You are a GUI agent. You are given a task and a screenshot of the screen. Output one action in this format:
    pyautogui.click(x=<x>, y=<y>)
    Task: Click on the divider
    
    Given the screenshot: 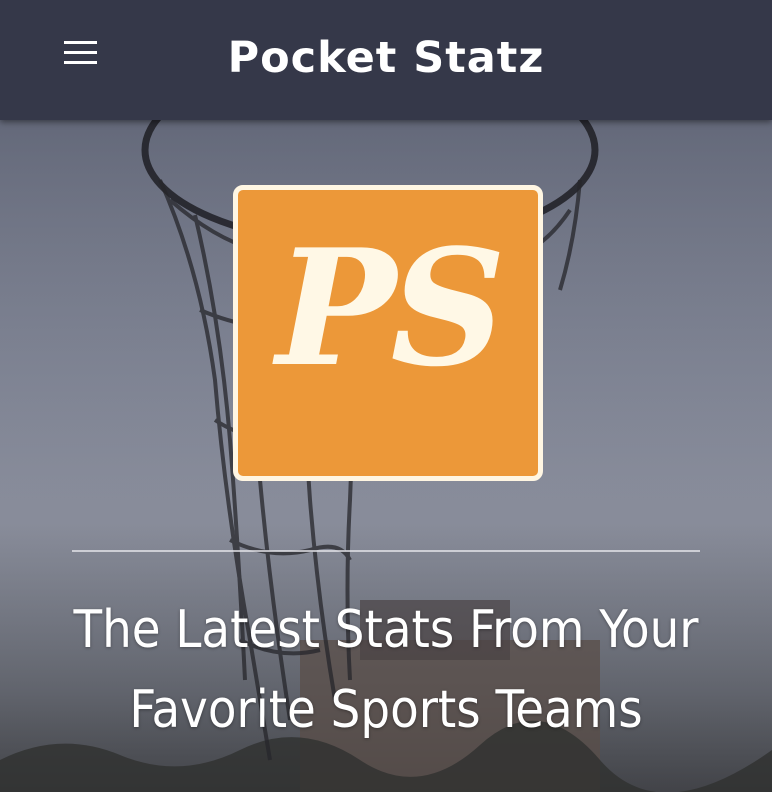 What is the action you would take?
    pyautogui.click(x=386, y=551)
    